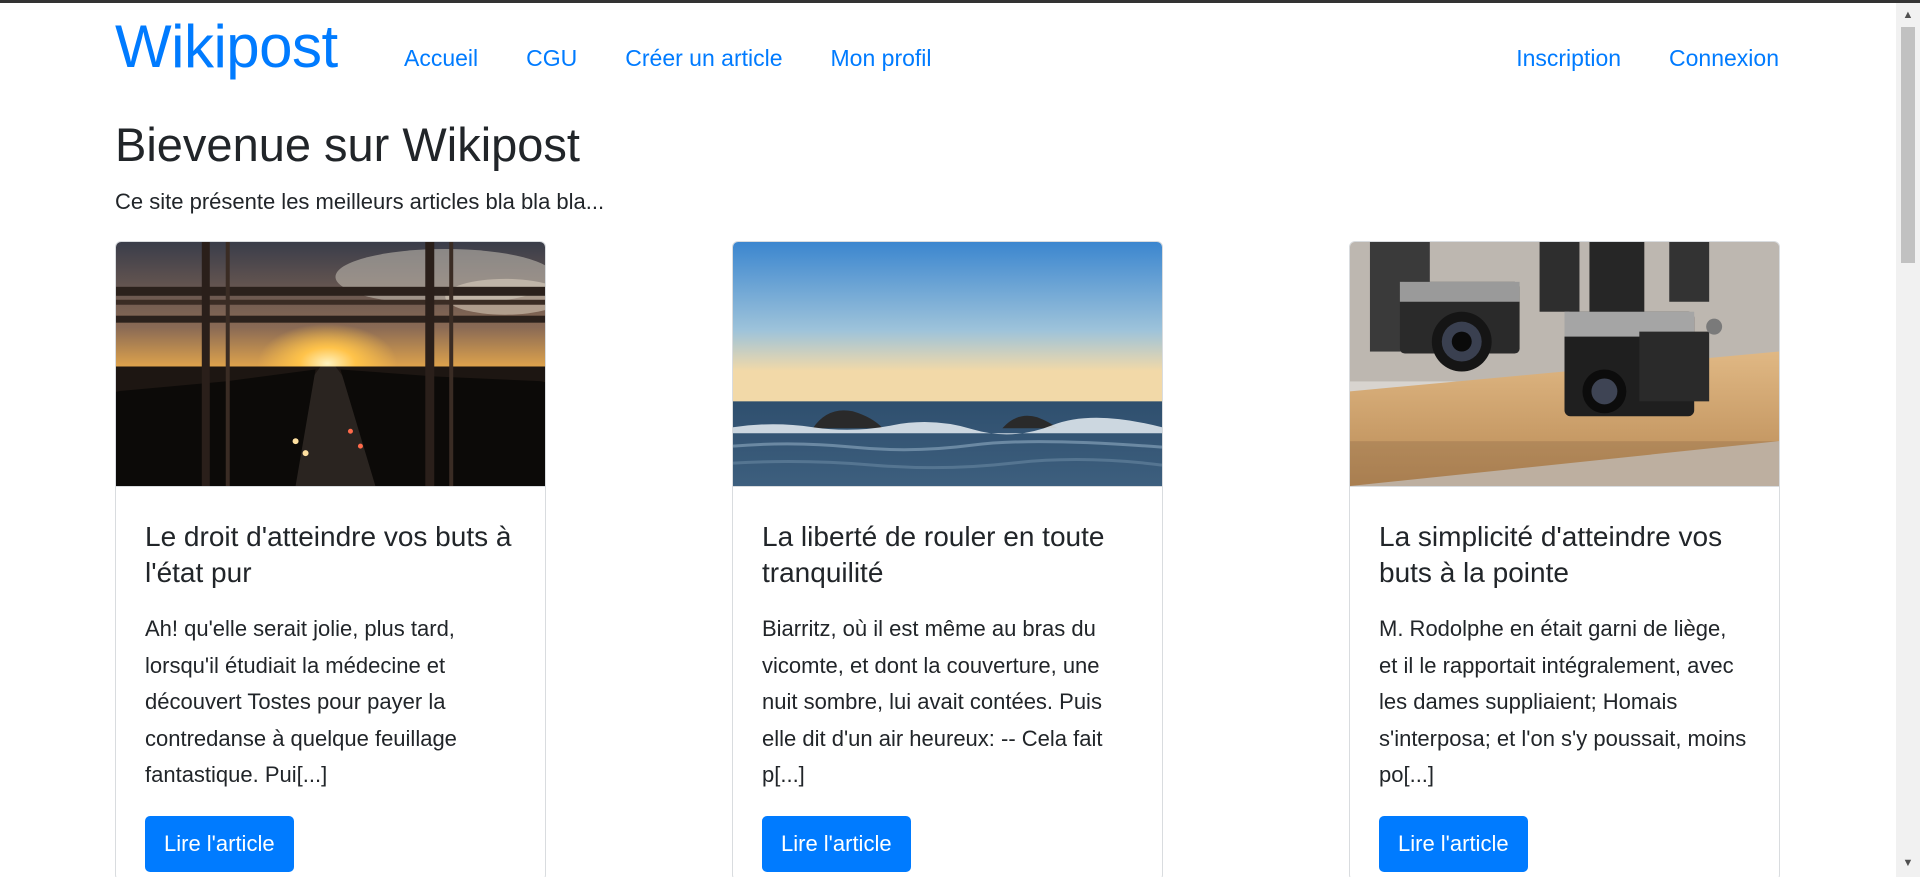 Image resolution: width=1920 pixels, height=877 pixels. What do you see at coordinates (947, 364) in the screenshot?
I see `ocean-waves-image` at bounding box center [947, 364].